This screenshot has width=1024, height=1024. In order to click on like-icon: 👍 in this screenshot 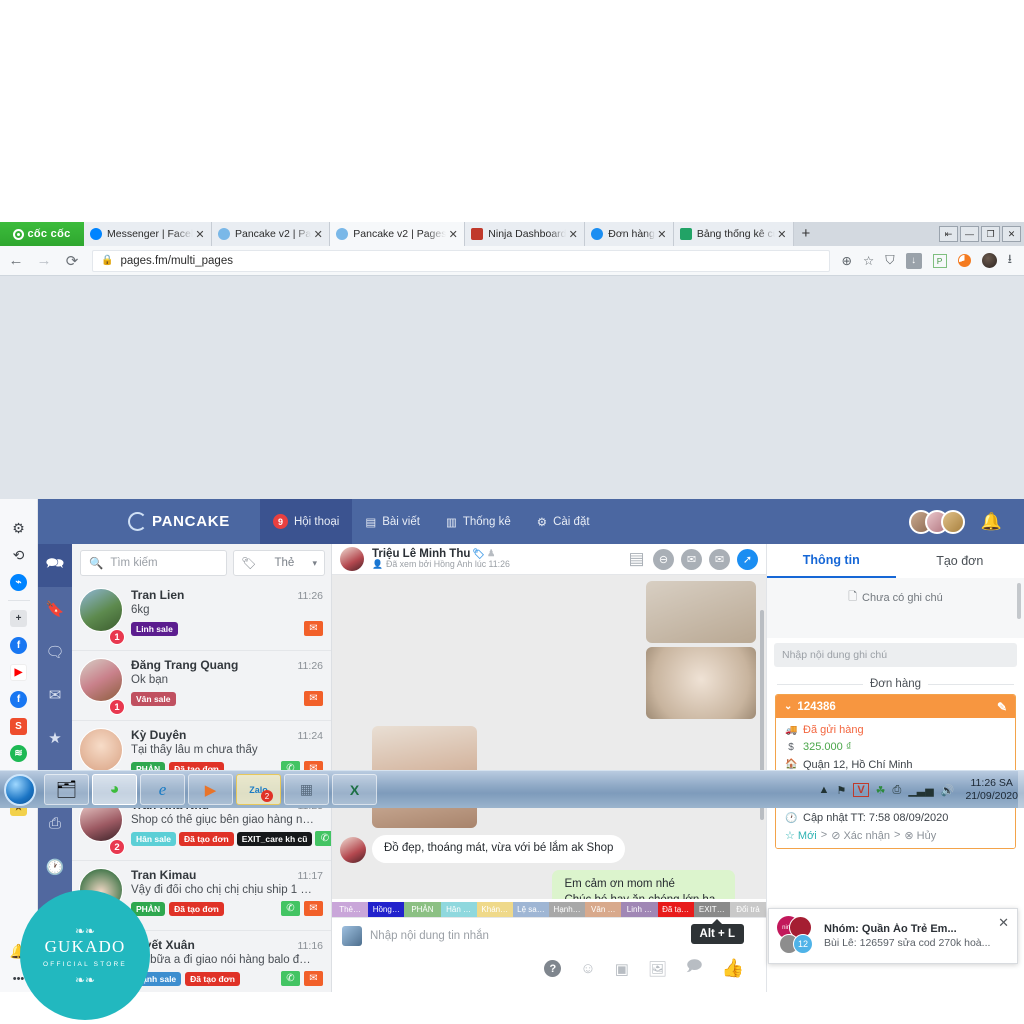, I will do `click(733, 968)`.